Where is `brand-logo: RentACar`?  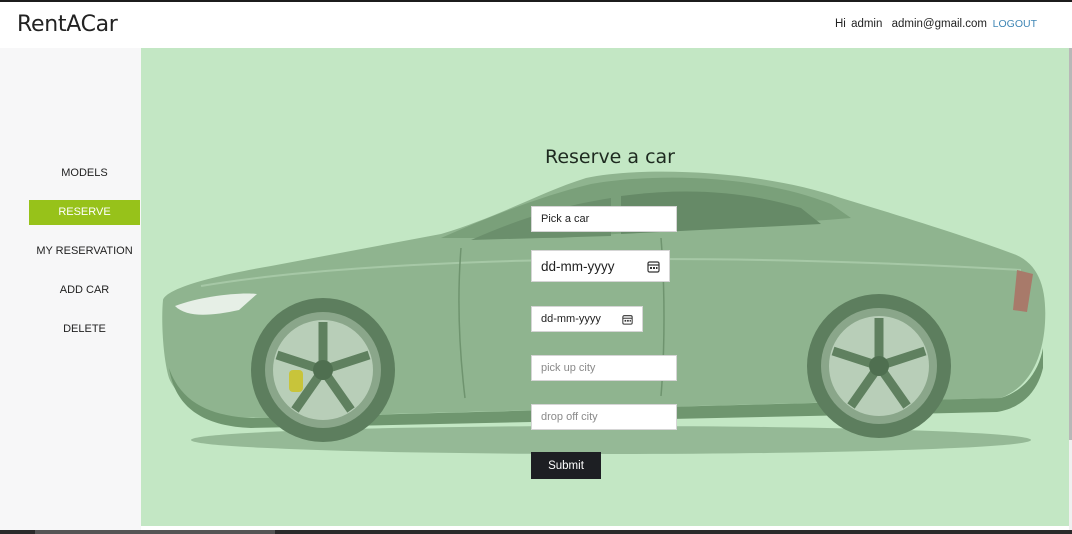 brand-logo: RentACar is located at coordinates (67, 24).